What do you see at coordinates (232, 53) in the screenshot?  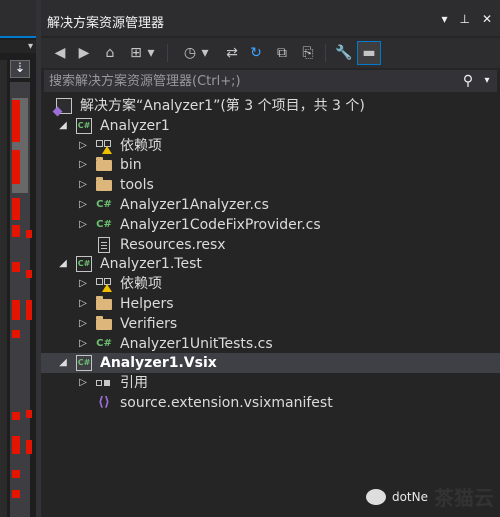 I see `sync-icon: ⇄` at bounding box center [232, 53].